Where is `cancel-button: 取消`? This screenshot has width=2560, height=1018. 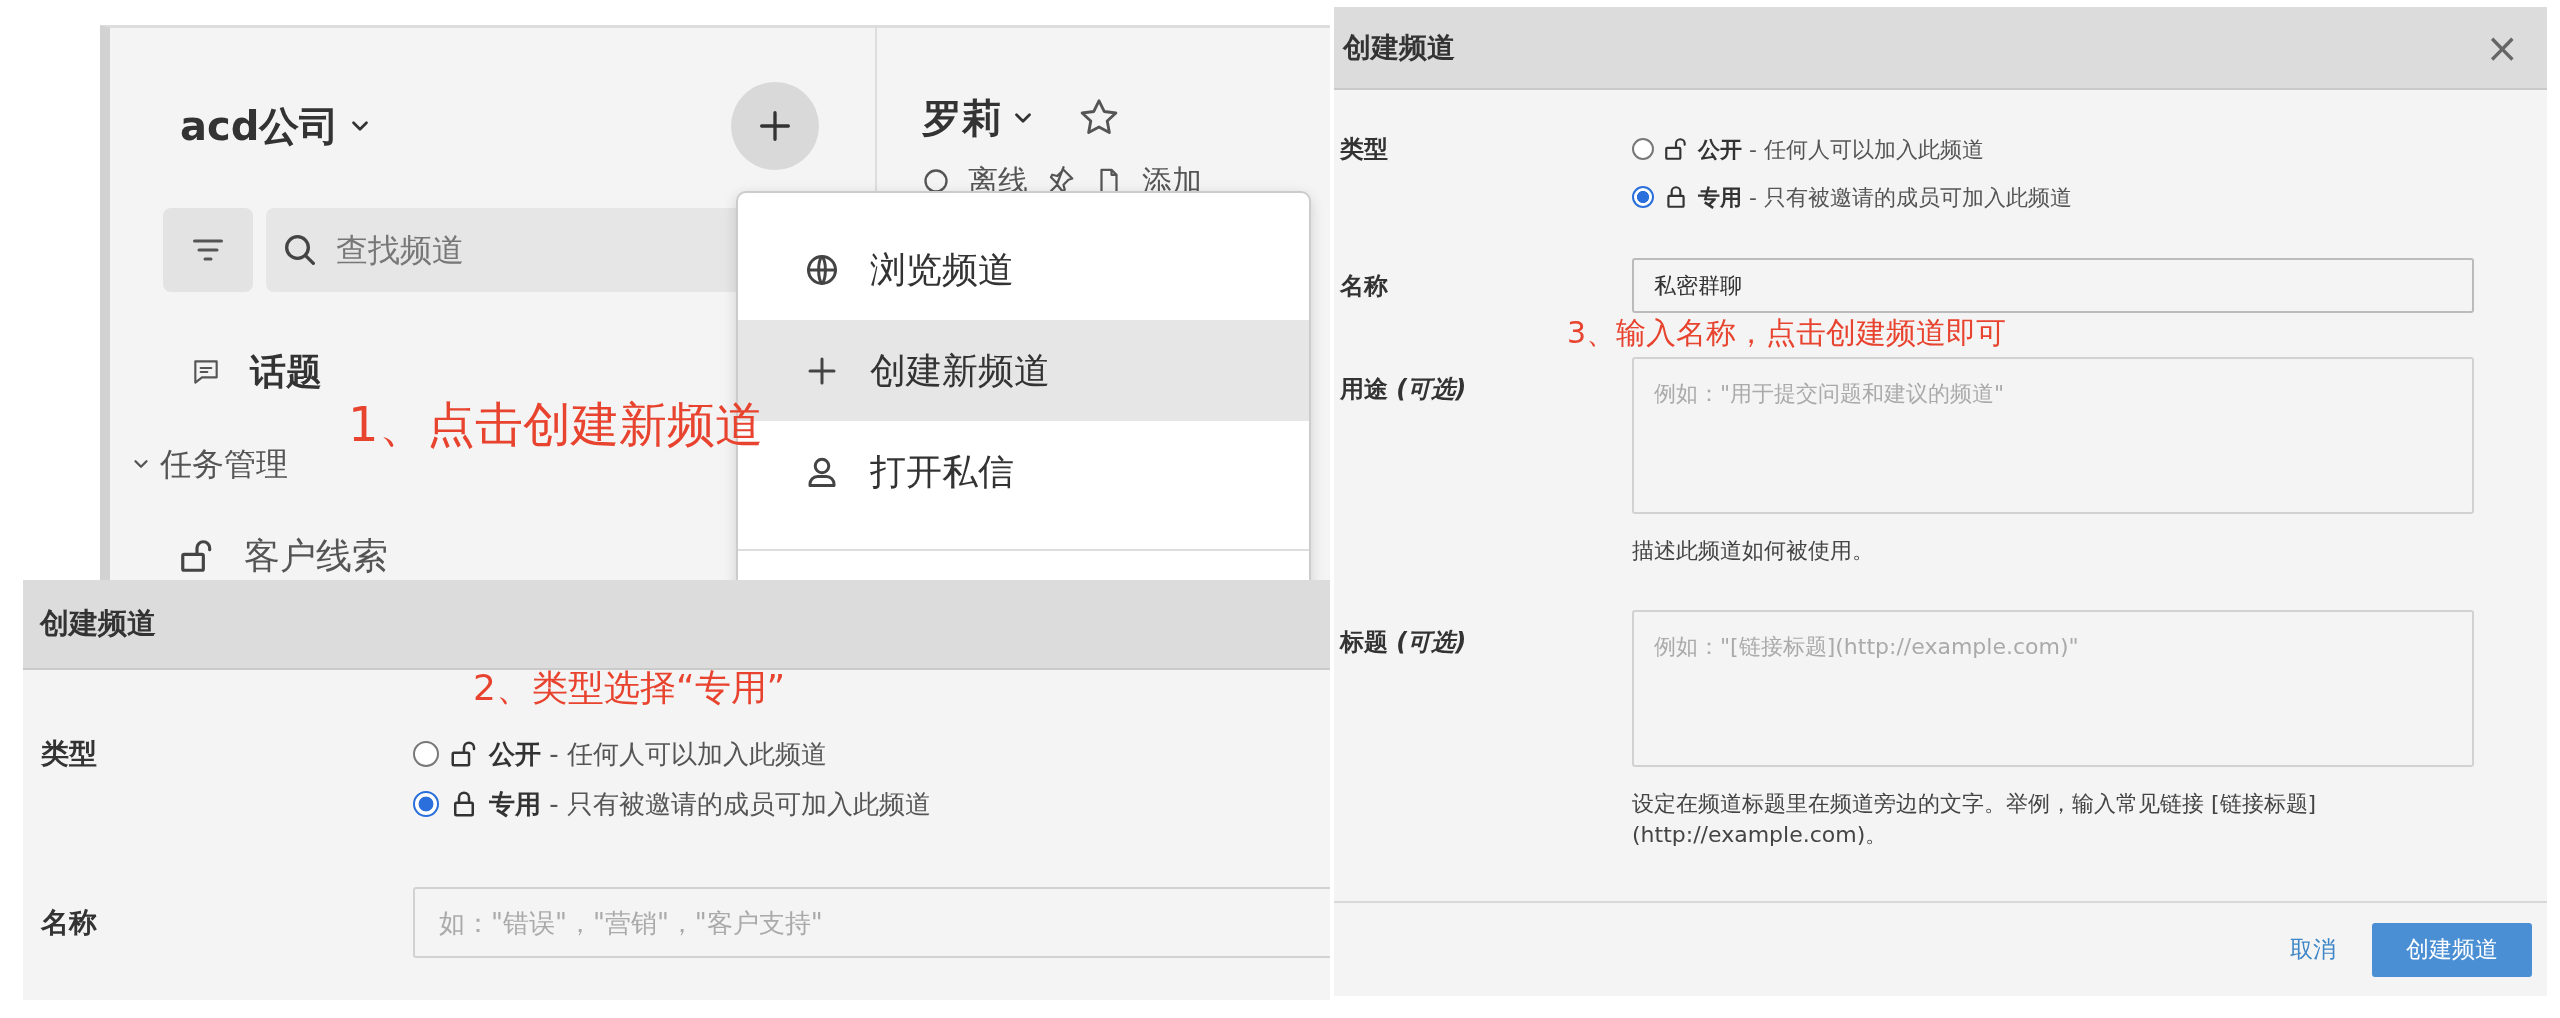 cancel-button: 取消 is located at coordinates (2313, 949).